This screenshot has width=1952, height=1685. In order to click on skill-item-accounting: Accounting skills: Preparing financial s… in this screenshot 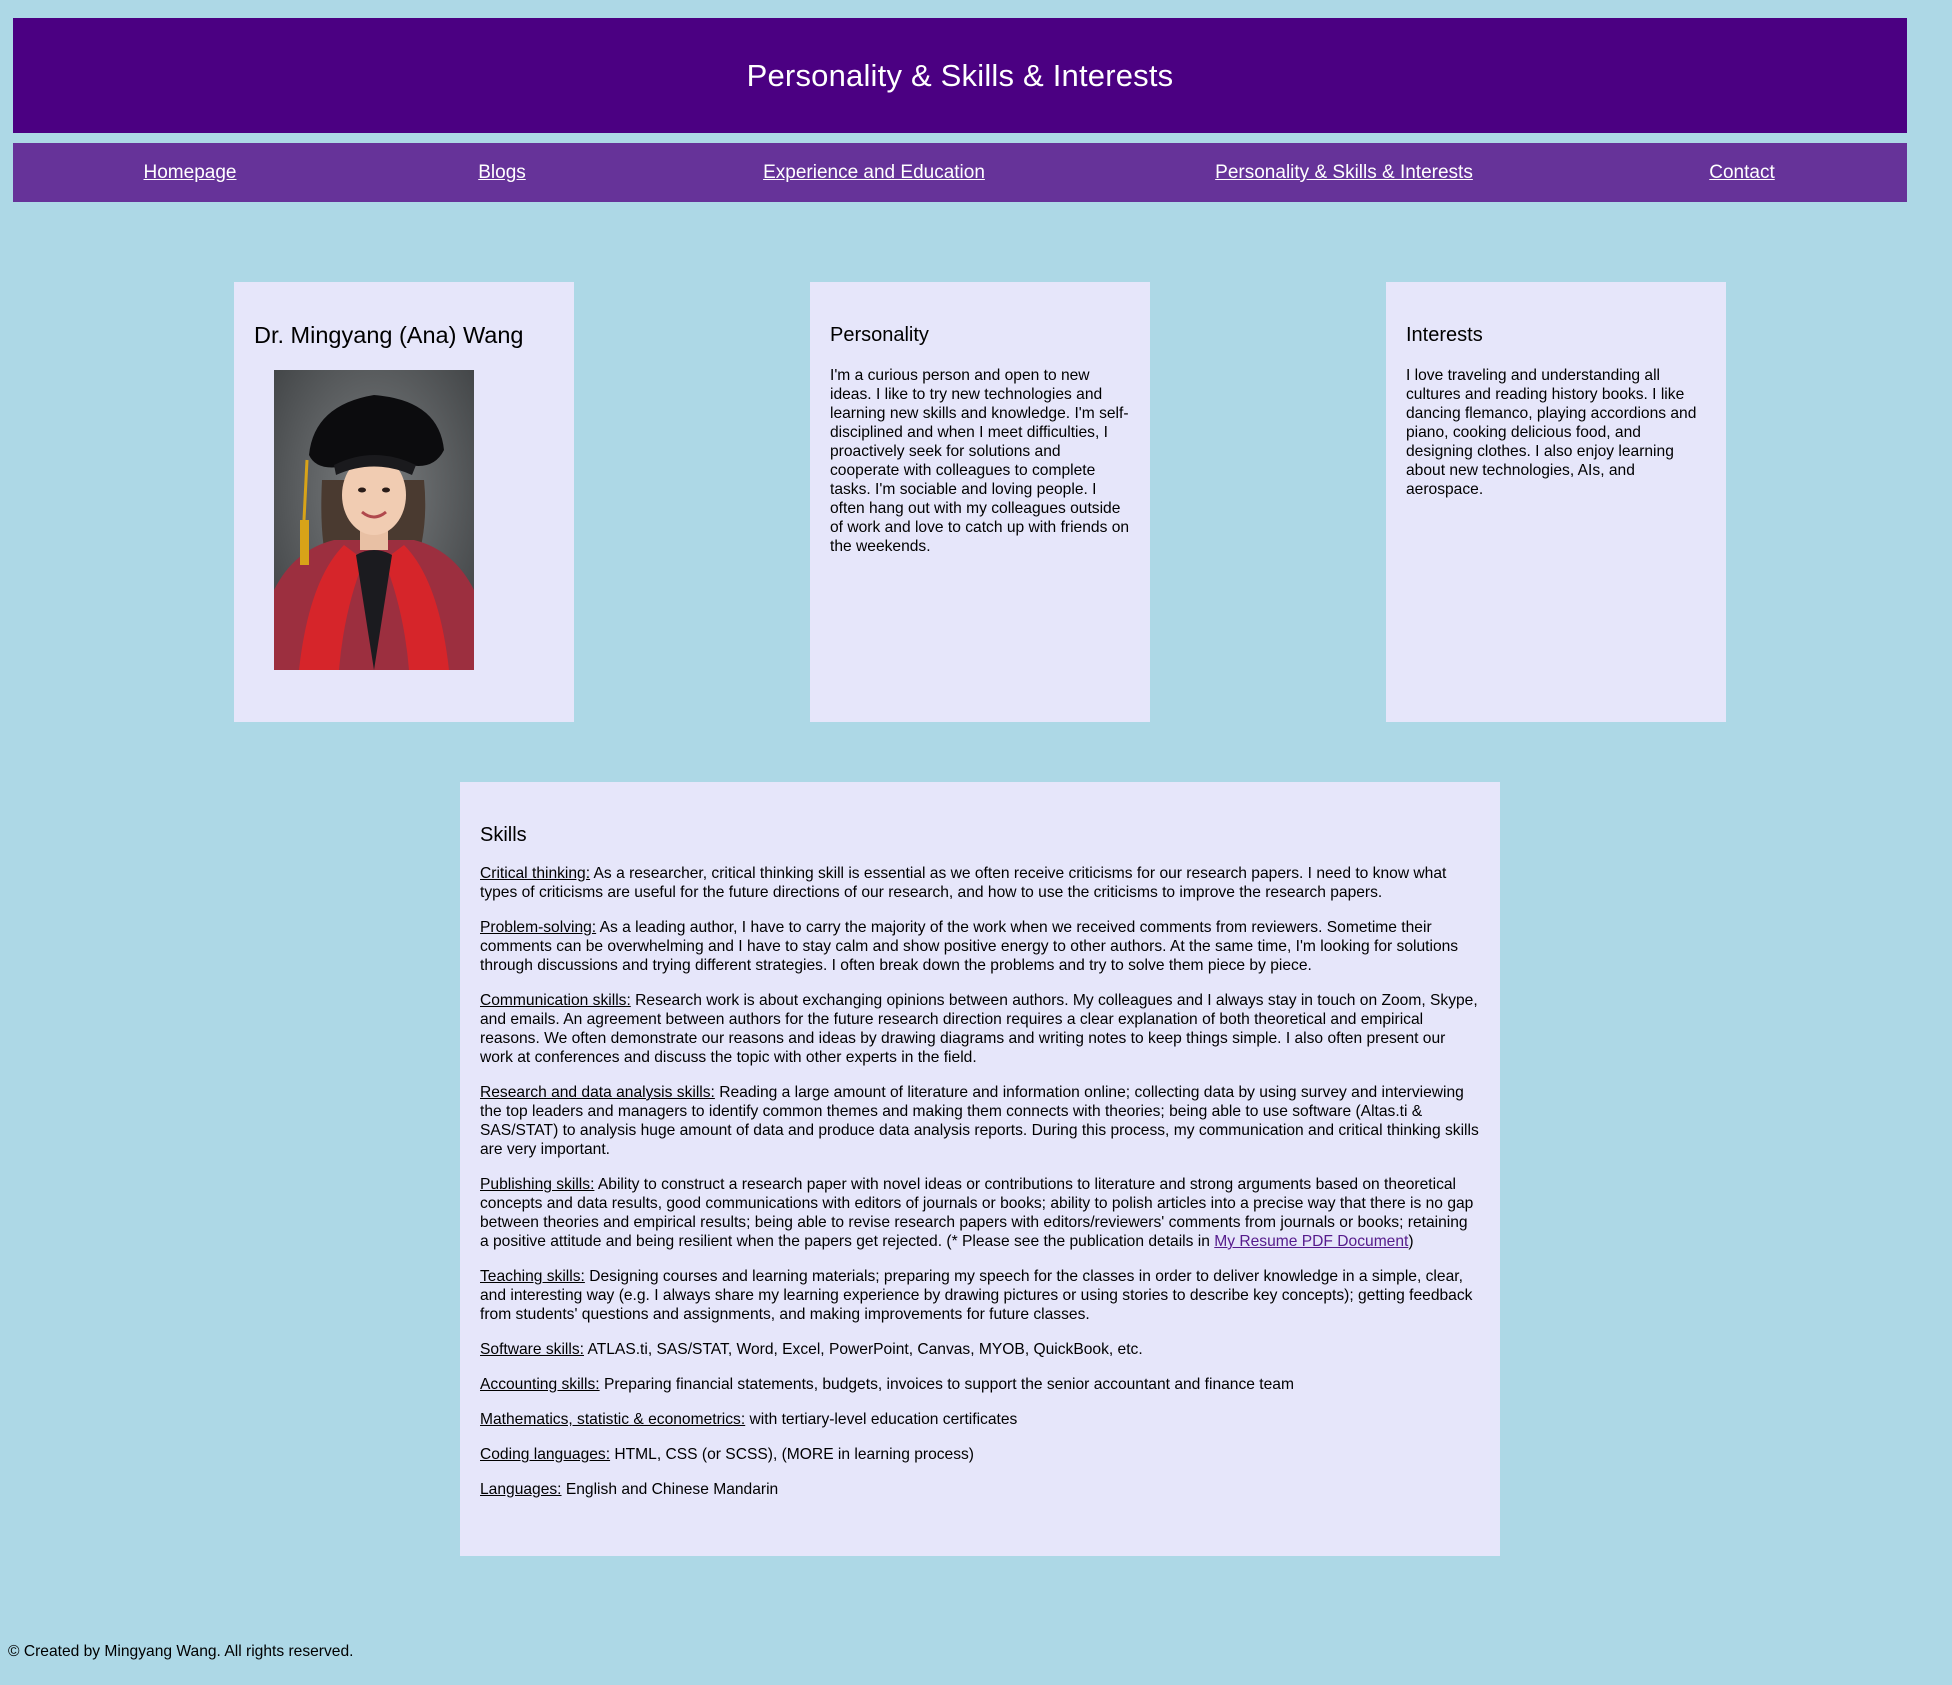, I will do `click(980, 1384)`.